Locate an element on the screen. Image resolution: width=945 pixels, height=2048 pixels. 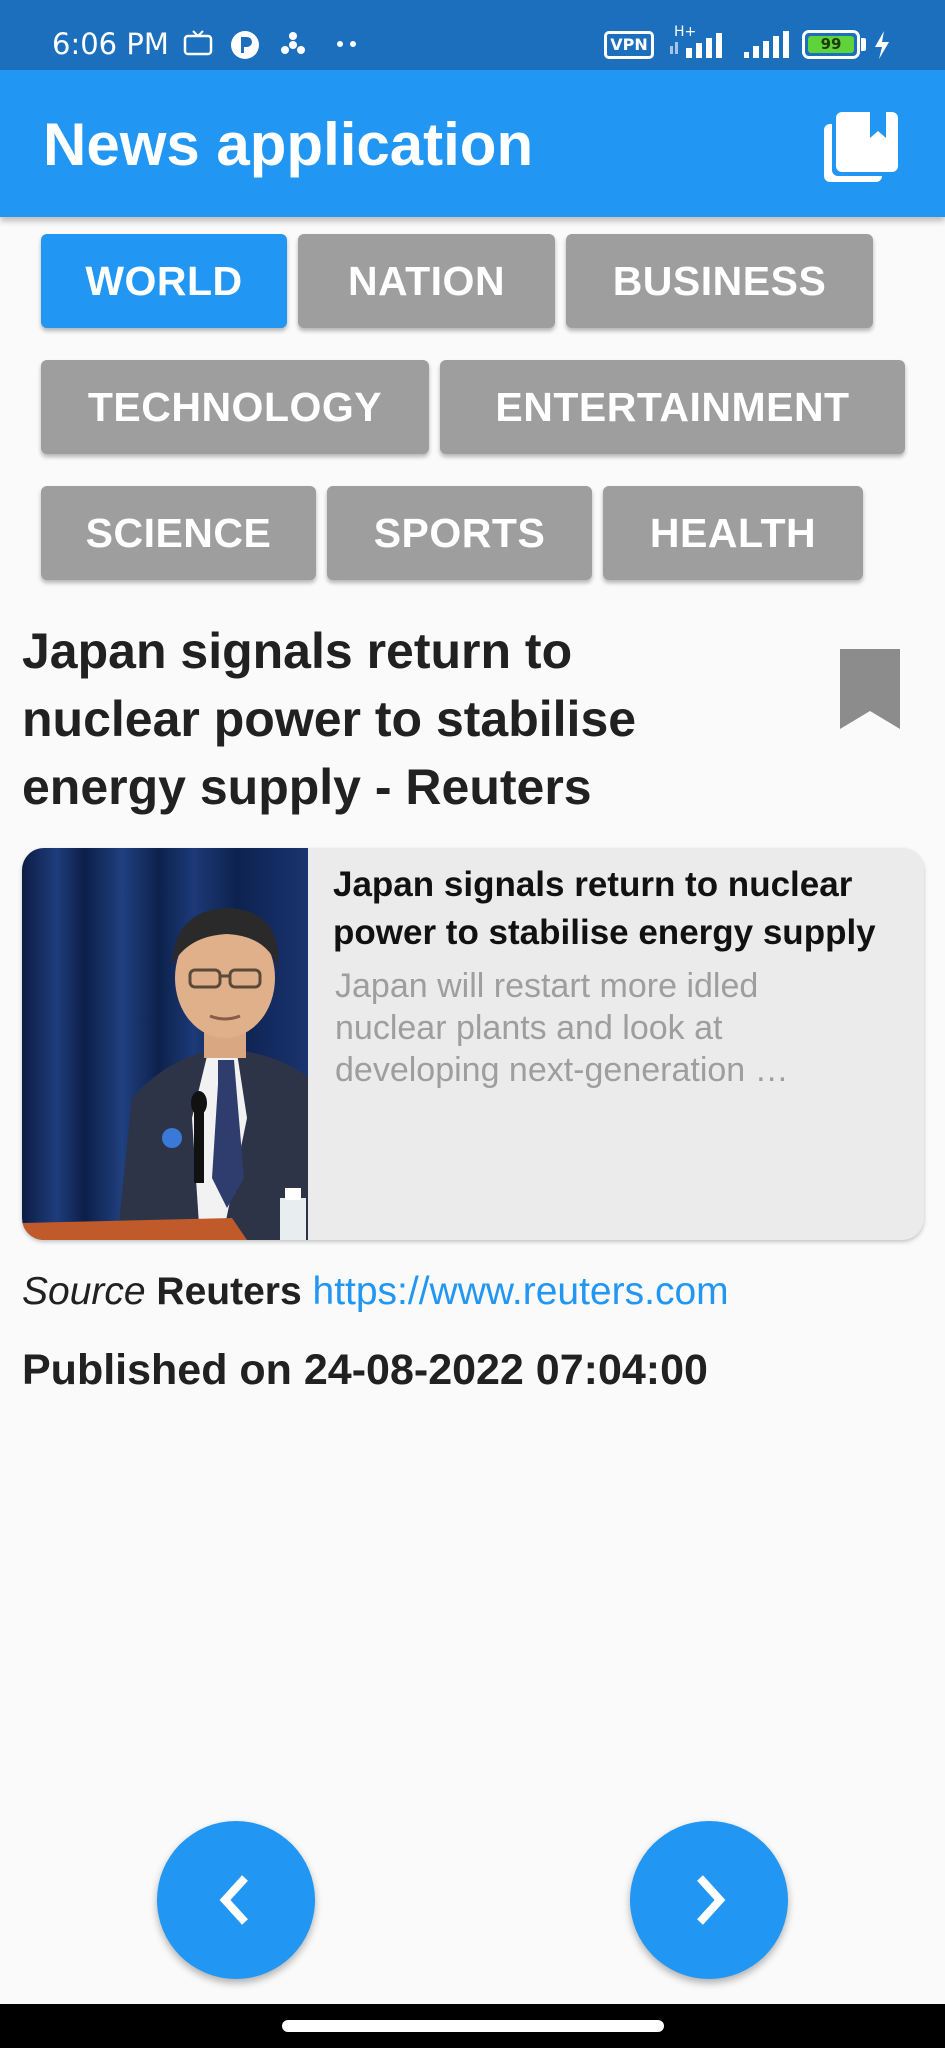
home-indicator is located at coordinates (473, 2026).